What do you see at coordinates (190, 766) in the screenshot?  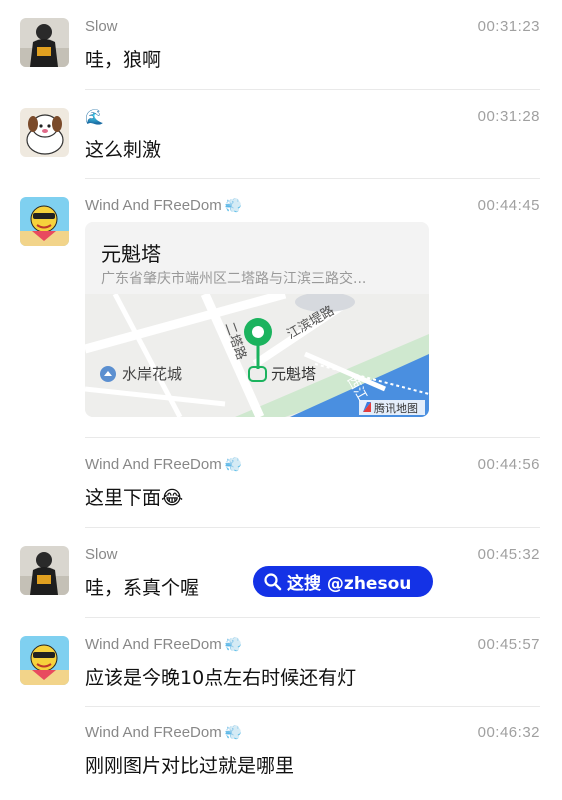 I see `message-text: 刚刚图片对比过就是哪里` at bounding box center [190, 766].